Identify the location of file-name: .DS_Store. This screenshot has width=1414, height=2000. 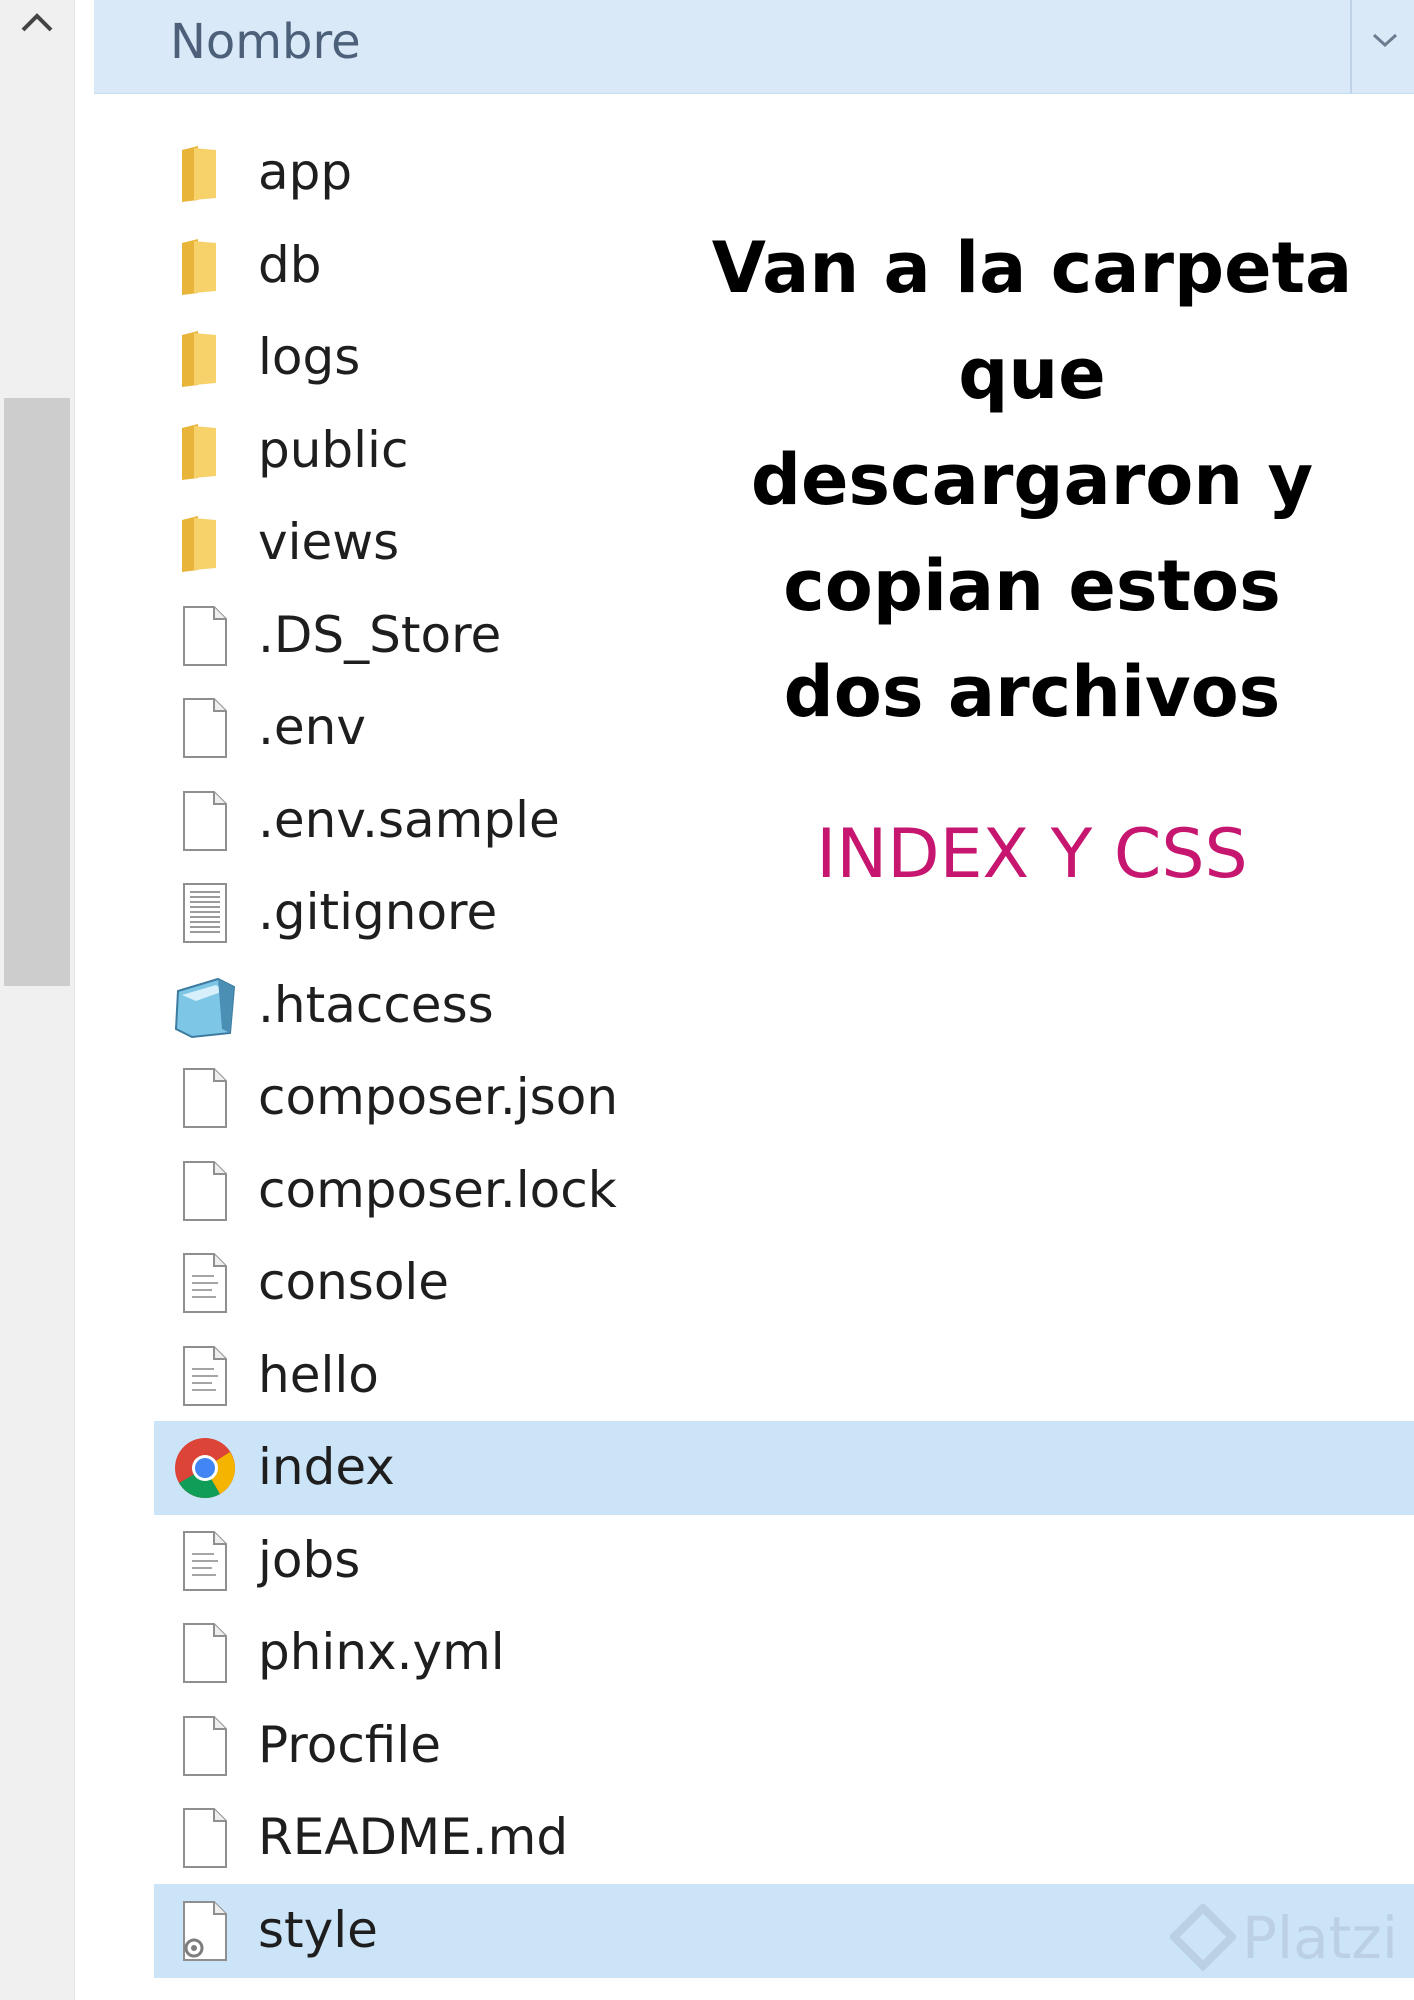
(380, 634).